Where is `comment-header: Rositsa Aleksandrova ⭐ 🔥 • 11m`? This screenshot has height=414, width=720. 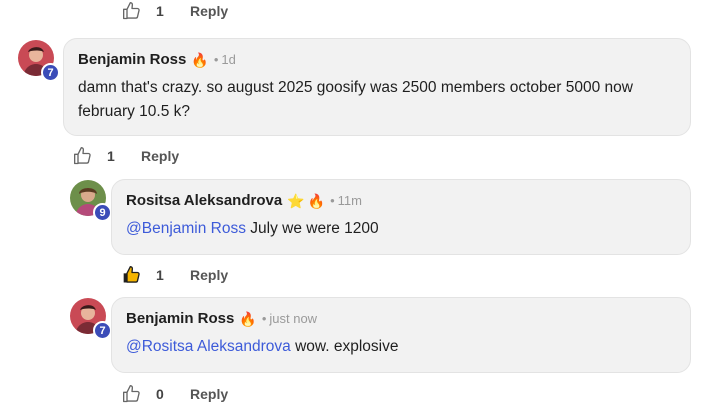
comment-header: Rositsa Aleksandrova ⭐ 🔥 • 11m is located at coordinates (401, 200).